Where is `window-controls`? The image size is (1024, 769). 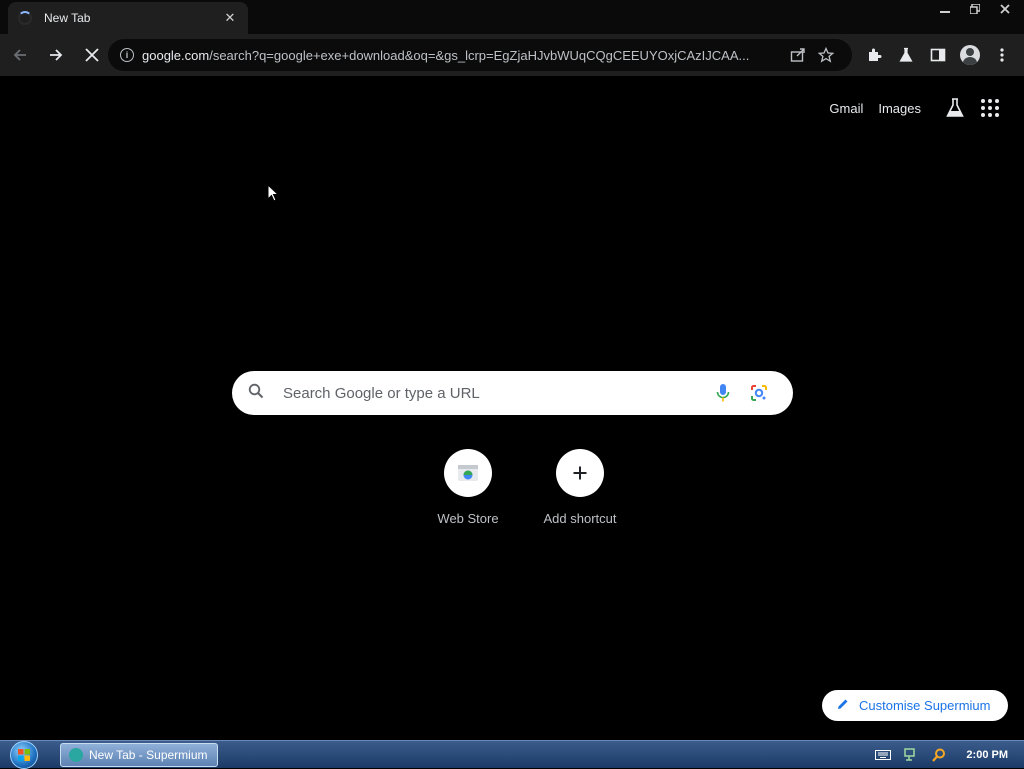 window-controls is located at coordinates (975, 9).